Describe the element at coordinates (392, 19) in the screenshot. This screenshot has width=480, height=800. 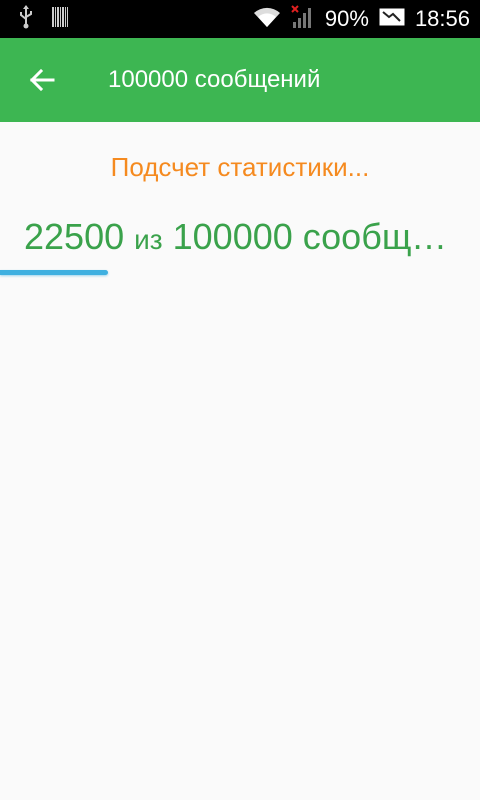
I see `battery-icon` at that location.